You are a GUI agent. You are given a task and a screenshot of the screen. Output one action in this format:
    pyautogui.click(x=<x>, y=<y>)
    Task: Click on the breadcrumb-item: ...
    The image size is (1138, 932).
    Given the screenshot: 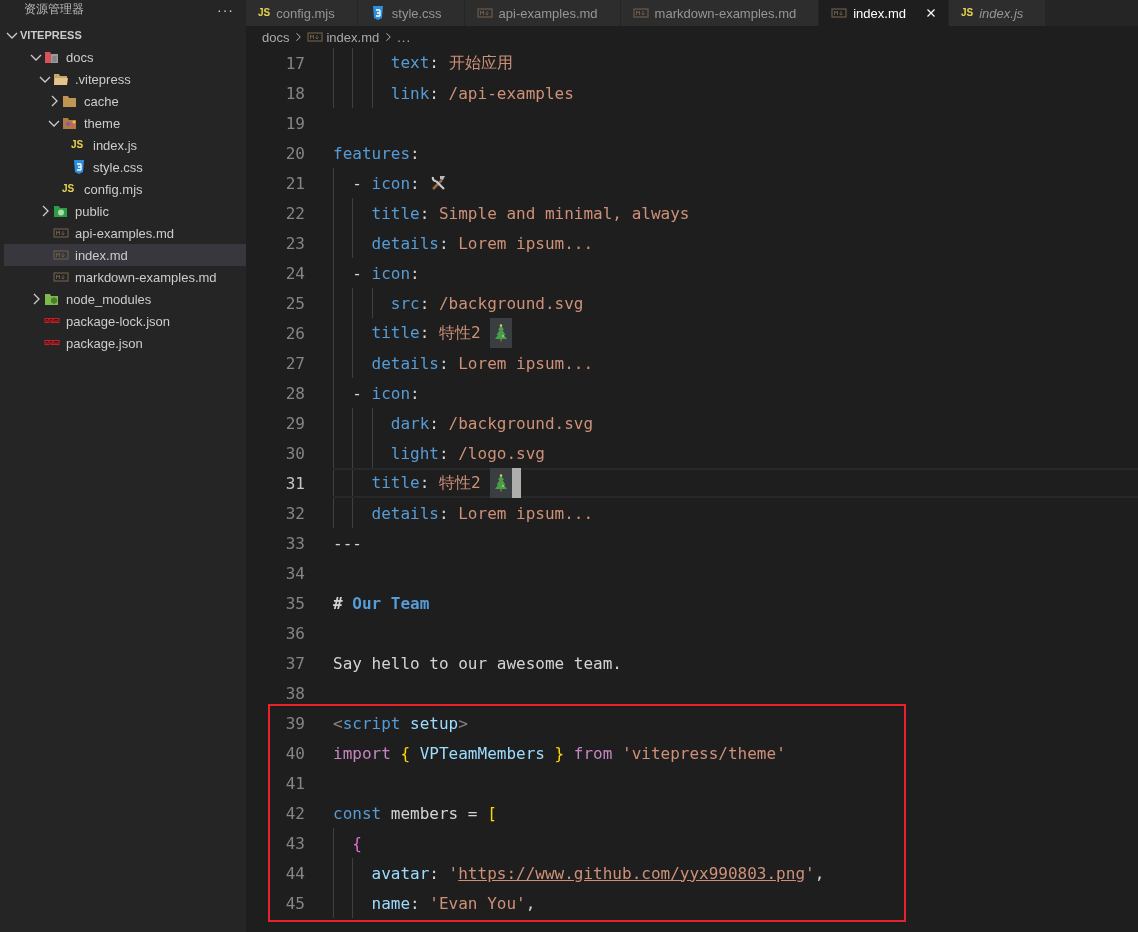 What is the action you would take?
    pyautogui.click(x=404, y=37)
    